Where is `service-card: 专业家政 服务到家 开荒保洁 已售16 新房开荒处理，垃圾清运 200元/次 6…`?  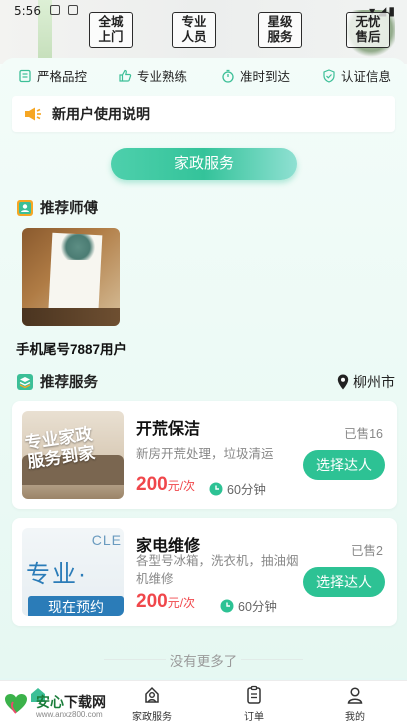 service-card: 专业家政 服务到家 开荒保洁 已售16 新房开荒处理，垃圾清运 200元/次 6… is located at coordinates (204, 455).